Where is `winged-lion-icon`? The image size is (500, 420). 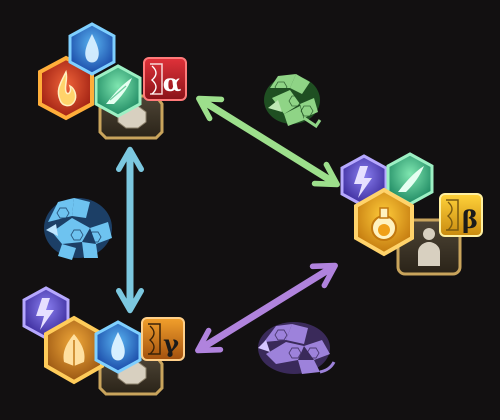
winged-lion-icon is located at coordinates (78, 229).